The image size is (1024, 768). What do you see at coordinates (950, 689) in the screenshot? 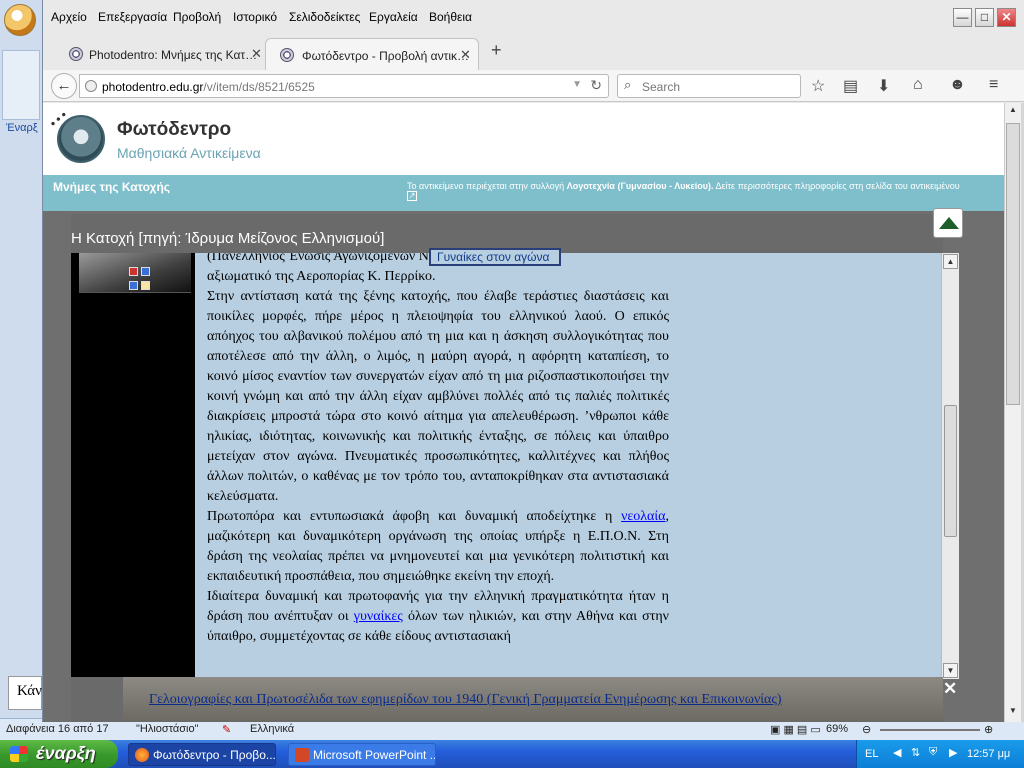
I see `close-viewer-icon: ✕` at bounding box center [950, 689].